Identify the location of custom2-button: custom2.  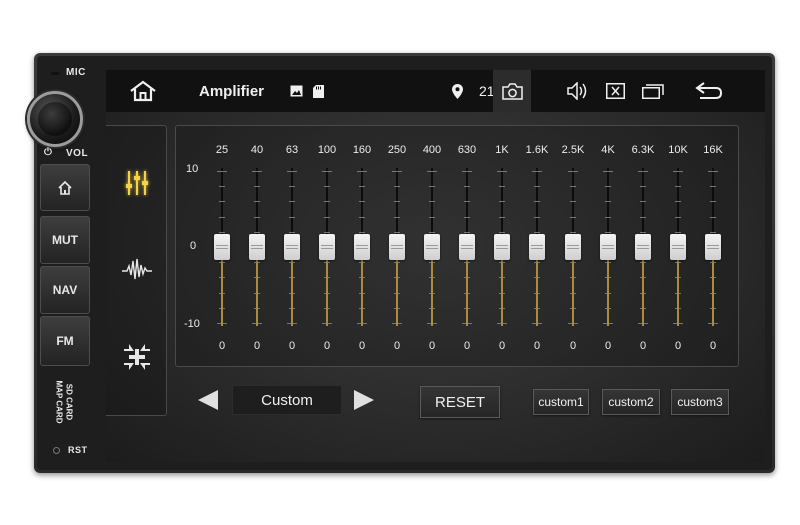
(631, 402).